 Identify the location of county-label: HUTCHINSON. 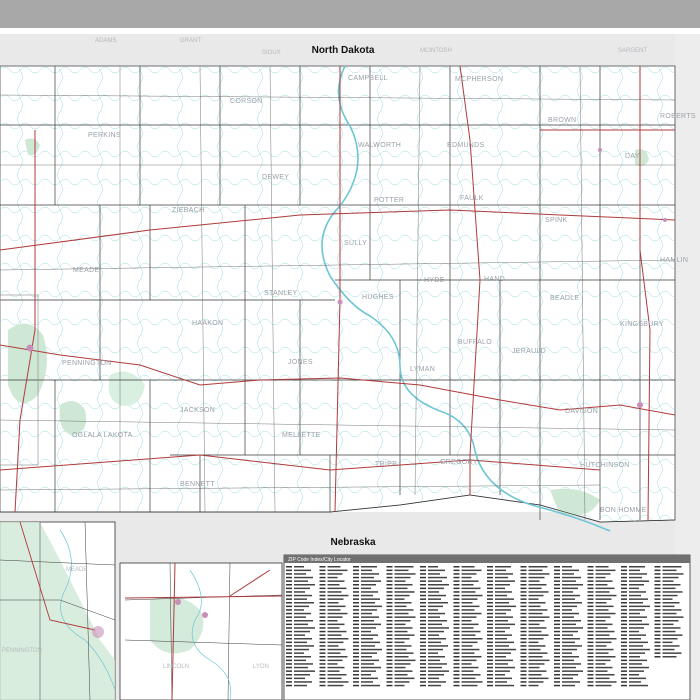
(605, 465).